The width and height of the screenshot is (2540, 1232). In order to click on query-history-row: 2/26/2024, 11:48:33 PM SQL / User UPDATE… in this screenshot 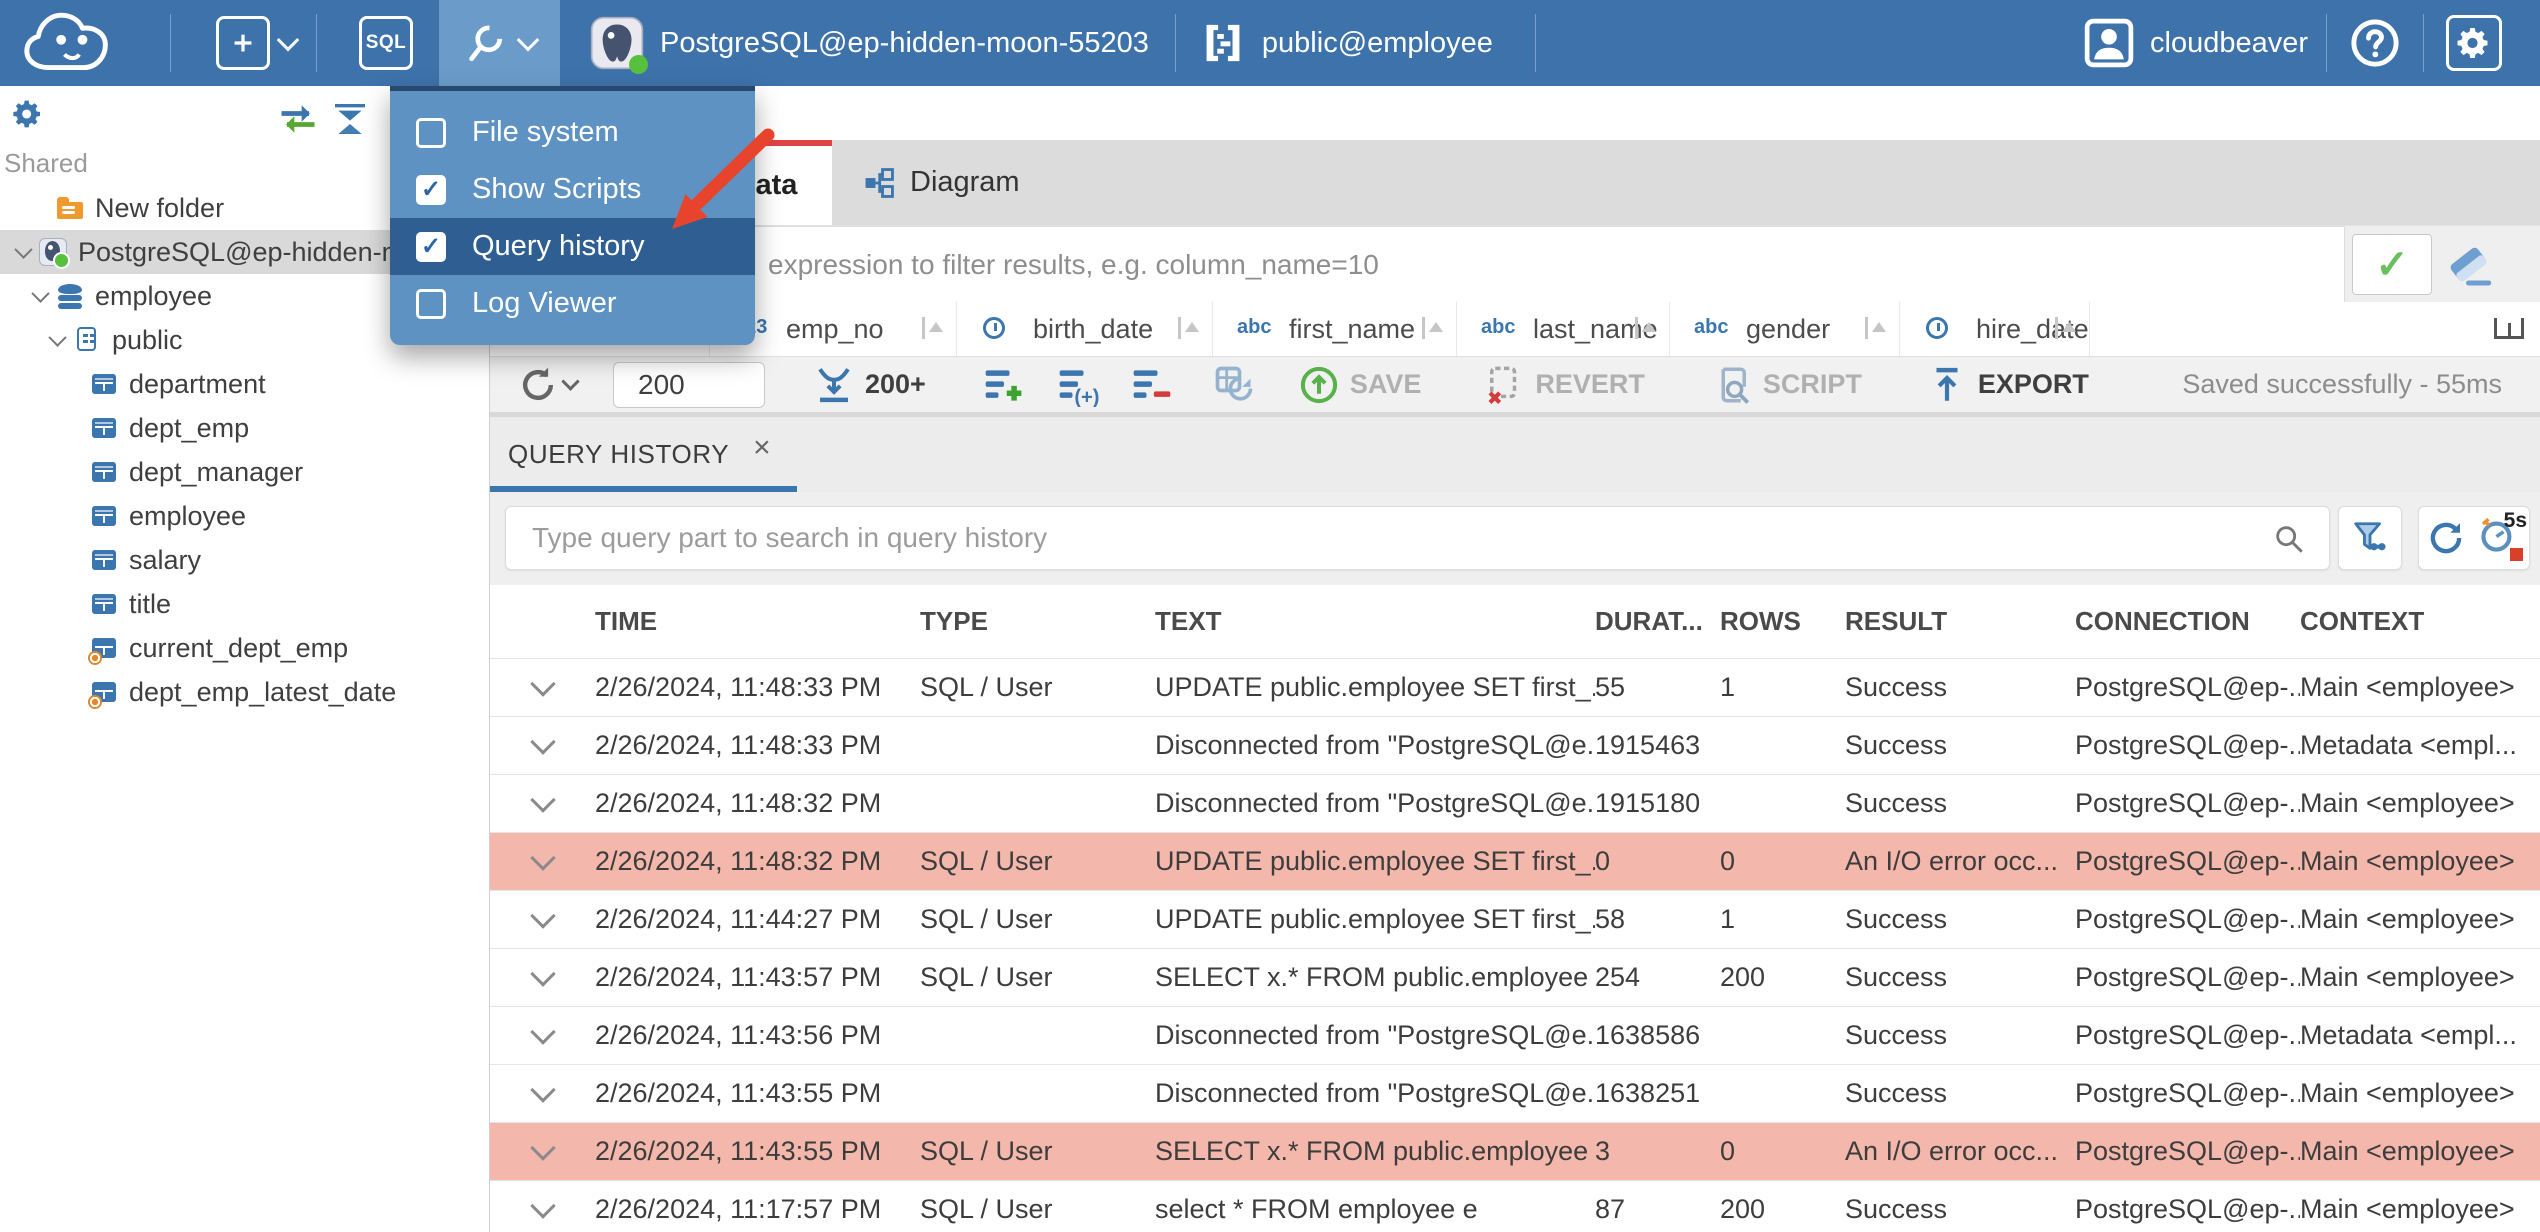, I will do `click(1515, 687)`.